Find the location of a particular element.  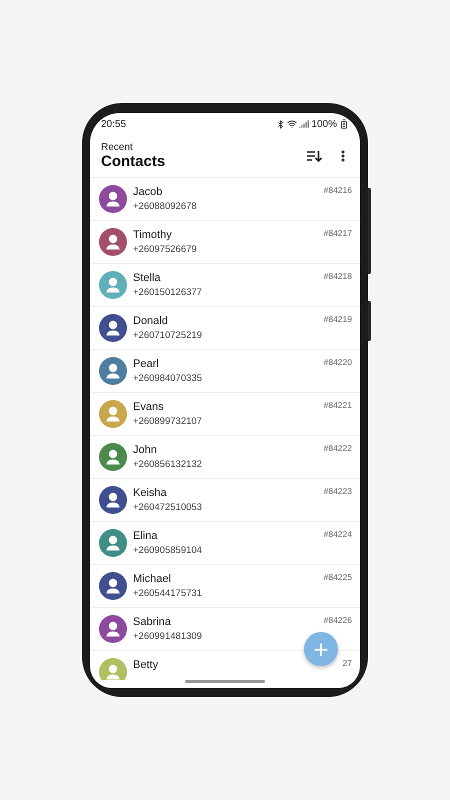

contact-id: #84220 is located at coordinates (338, 362).